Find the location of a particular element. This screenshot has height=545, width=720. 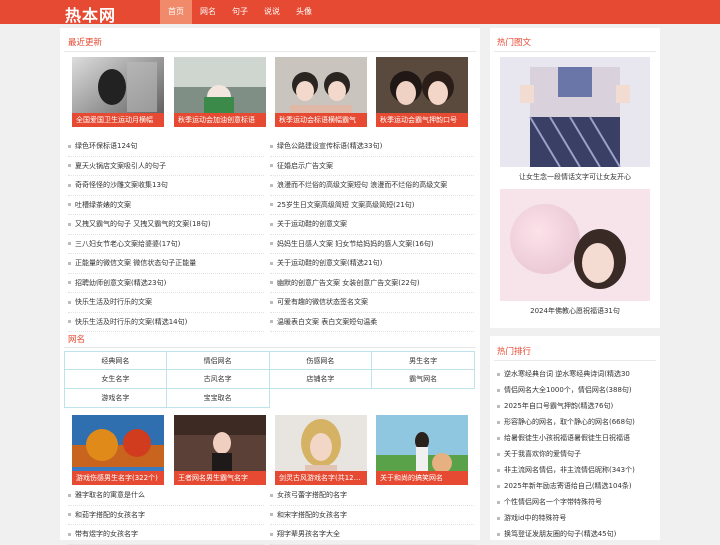

tag-ancient: 古风名字 is located at coordinates (218, 379).